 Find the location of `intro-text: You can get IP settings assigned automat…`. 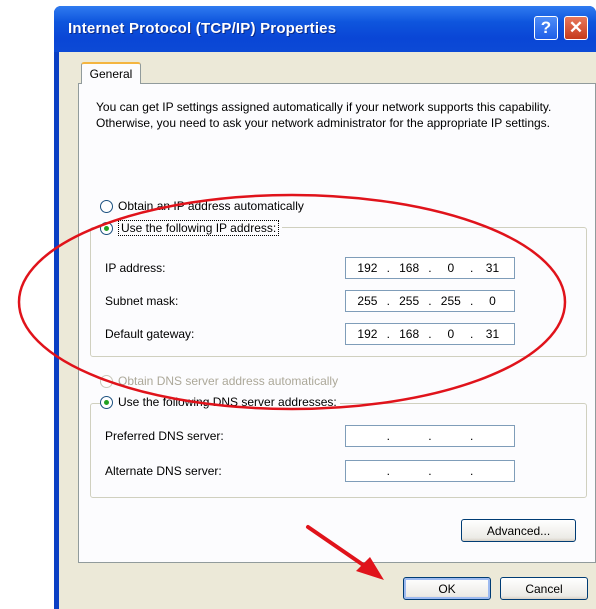

intro-text: You can get IP settings assigned automat… is located at coordinates (324, 115).